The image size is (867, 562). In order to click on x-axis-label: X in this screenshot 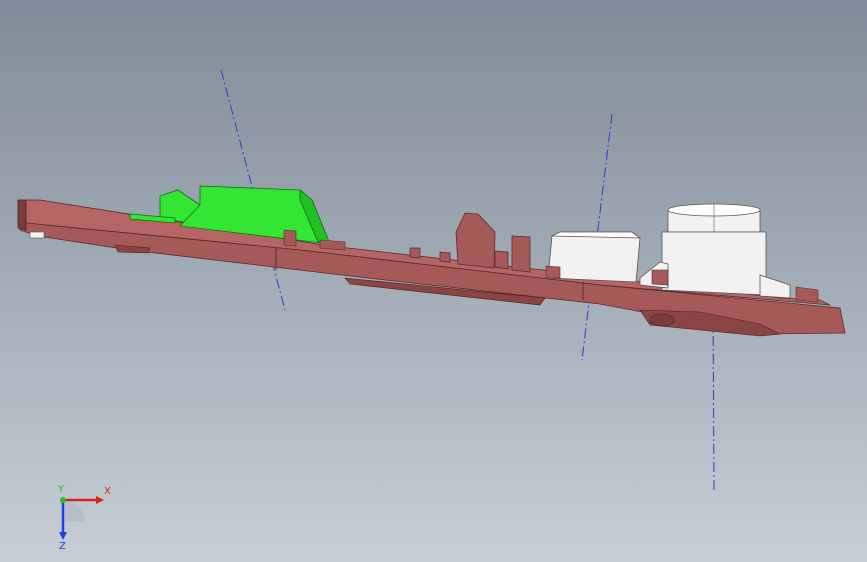, I will do `click(107, 491)`.